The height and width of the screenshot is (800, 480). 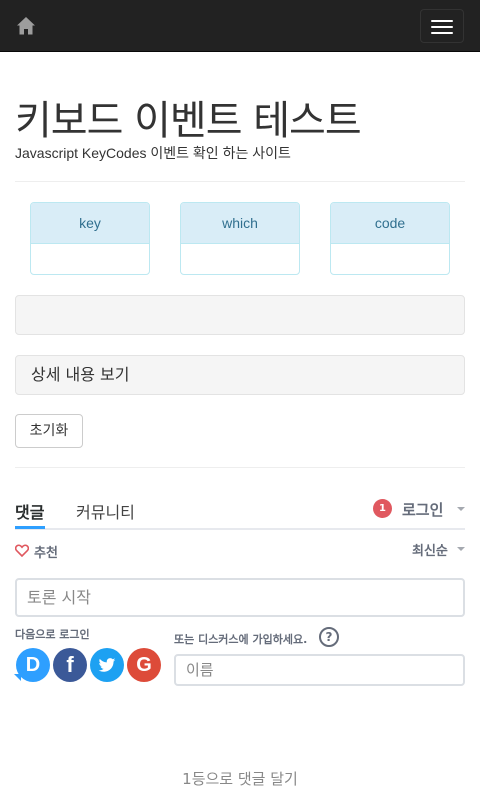 I want to click on help-icon: ?, so click(x=329, y=637).